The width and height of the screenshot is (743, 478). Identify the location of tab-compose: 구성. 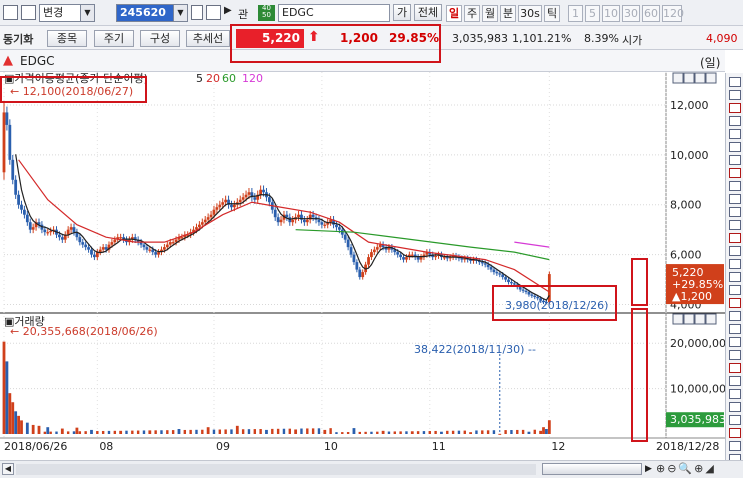
(160, 38).